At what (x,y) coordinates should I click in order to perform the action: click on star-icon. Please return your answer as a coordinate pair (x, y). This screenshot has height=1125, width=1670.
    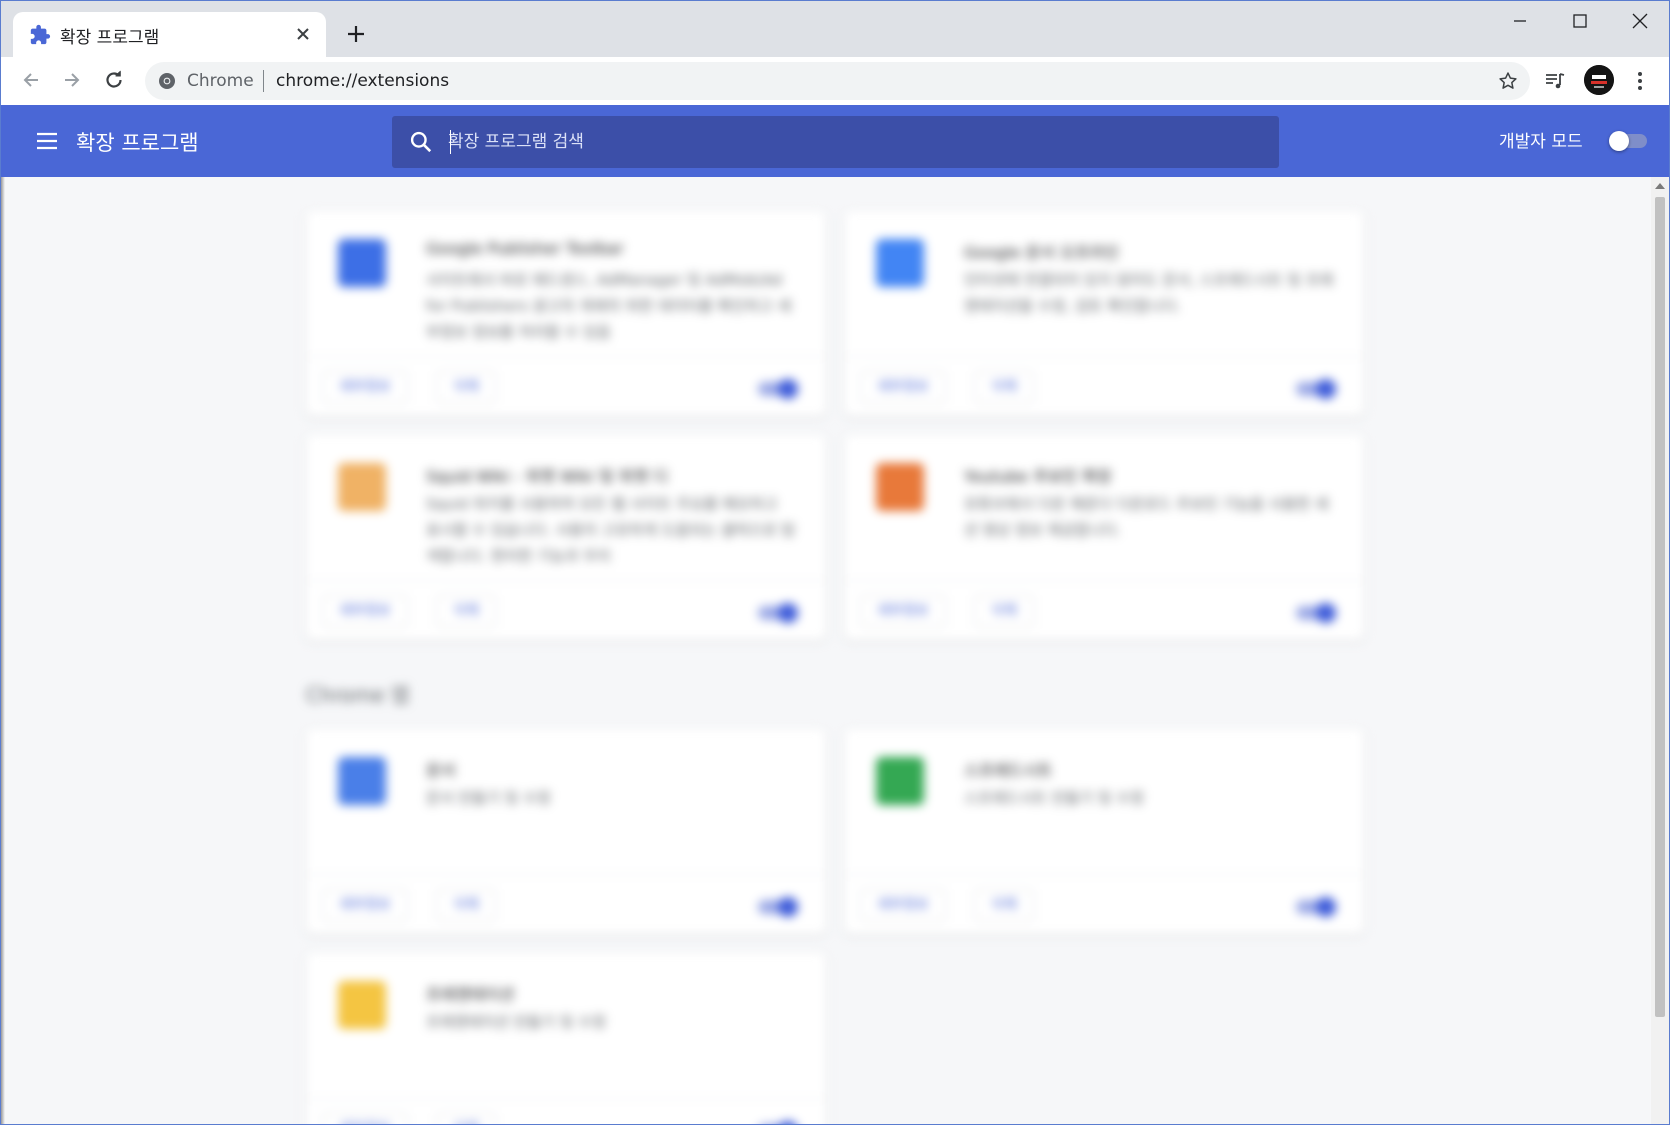
    Looking at the image, I should click on (1508, 80).